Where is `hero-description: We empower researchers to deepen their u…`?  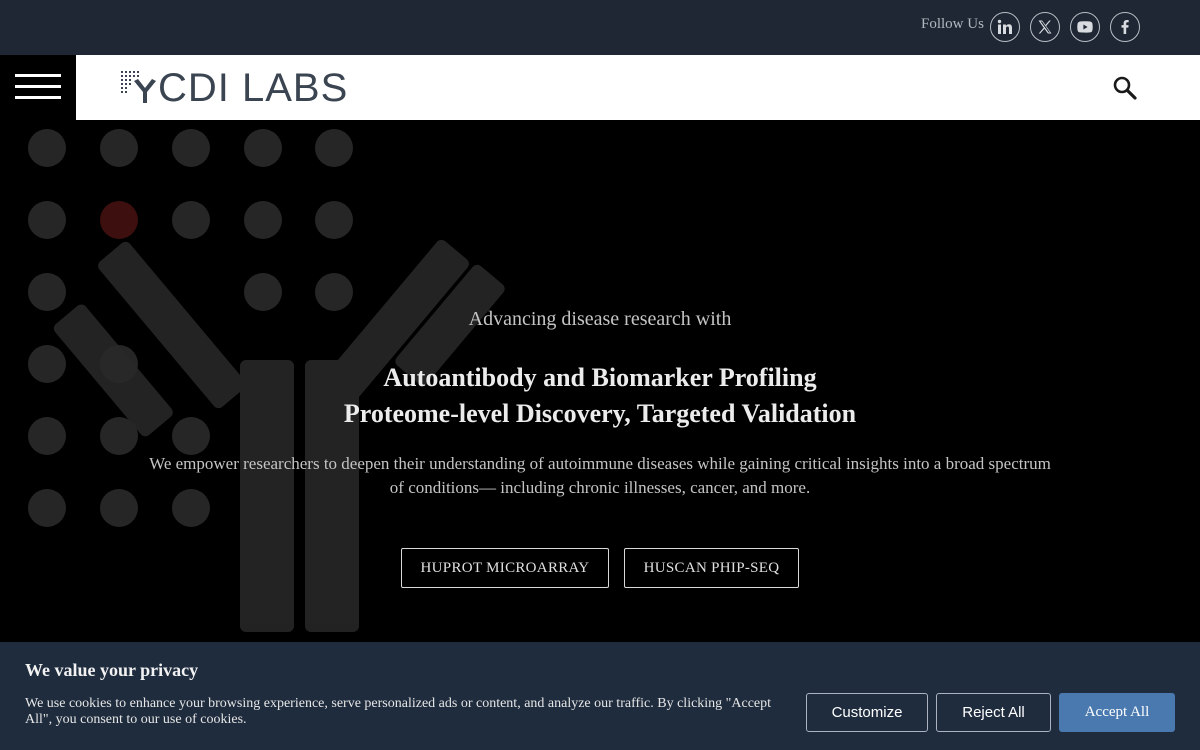 hero-description: We empower researchers to deepen their u… is located at coordinates (600, 475).